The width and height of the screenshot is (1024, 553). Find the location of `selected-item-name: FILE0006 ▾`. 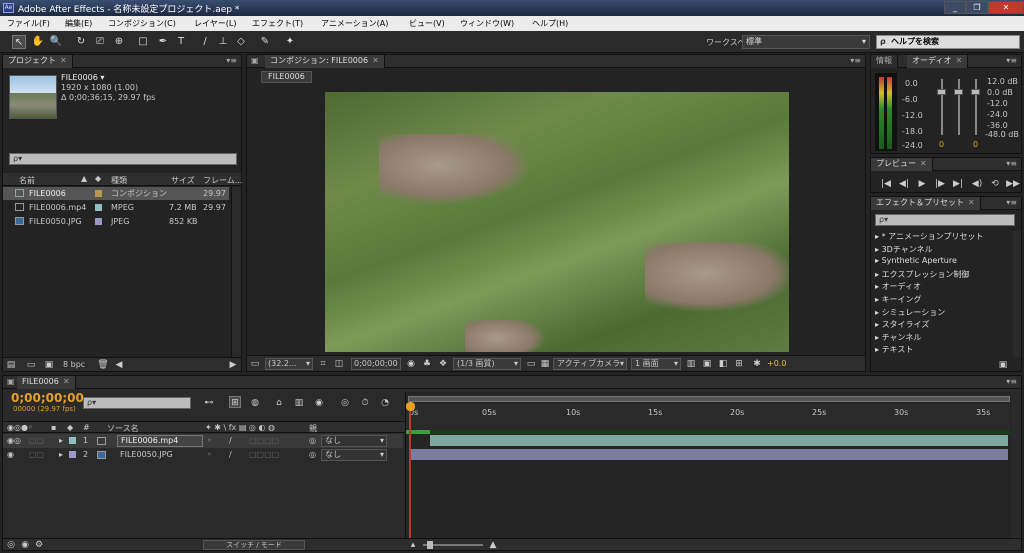

selected-item-name: FILE0006 ▾ is located at coordinates (82, 77).